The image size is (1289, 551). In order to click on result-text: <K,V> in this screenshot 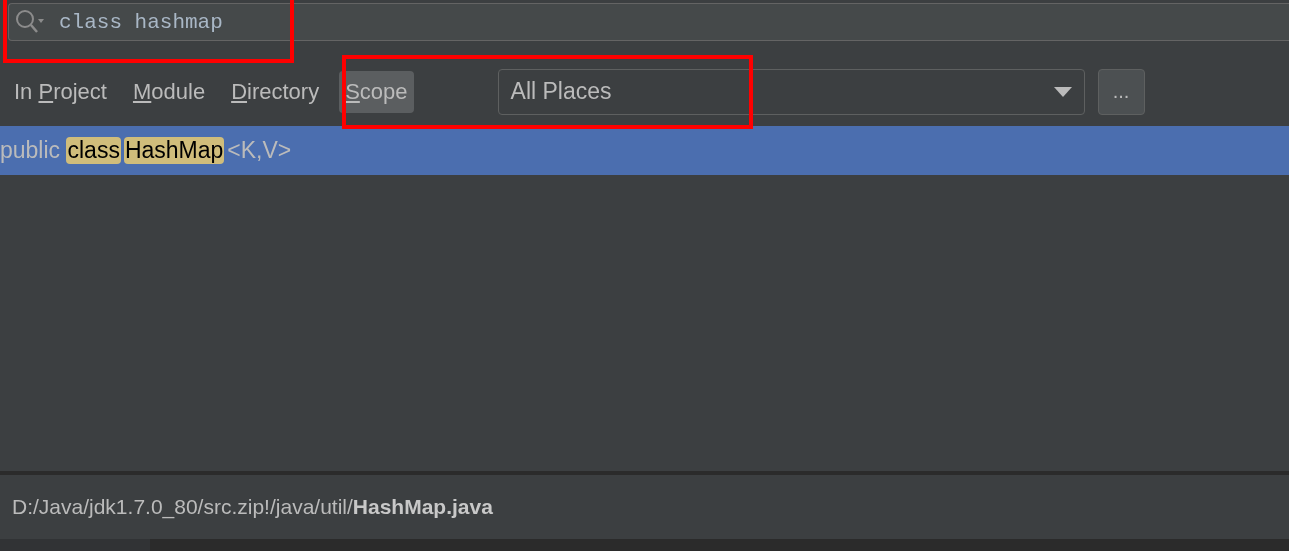, I will do `click(259, 150)`.